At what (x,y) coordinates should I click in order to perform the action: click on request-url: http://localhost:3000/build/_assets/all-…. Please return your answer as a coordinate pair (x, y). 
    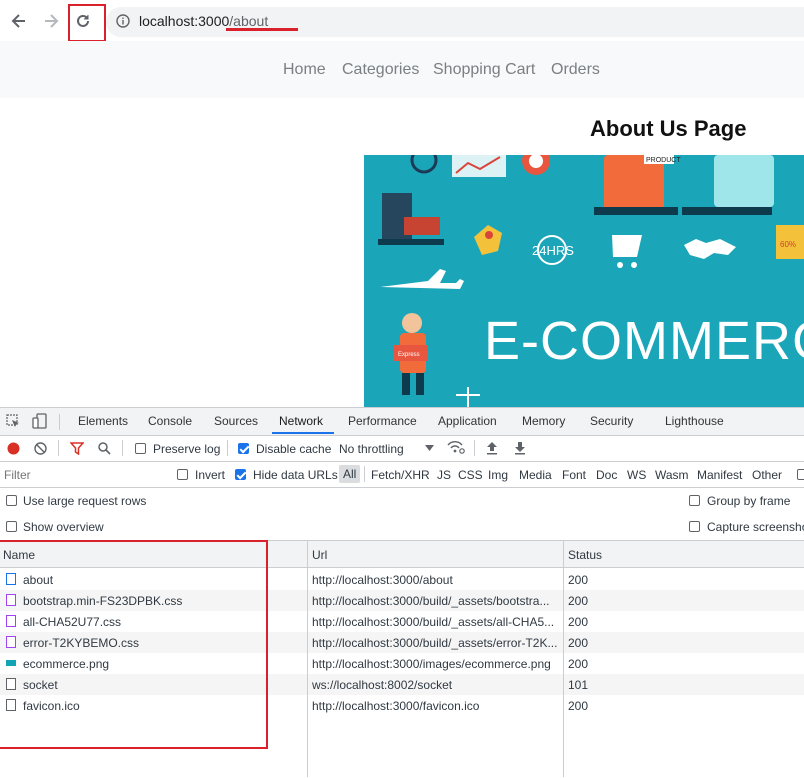
    Looking at the image, I should click on (433, 622).